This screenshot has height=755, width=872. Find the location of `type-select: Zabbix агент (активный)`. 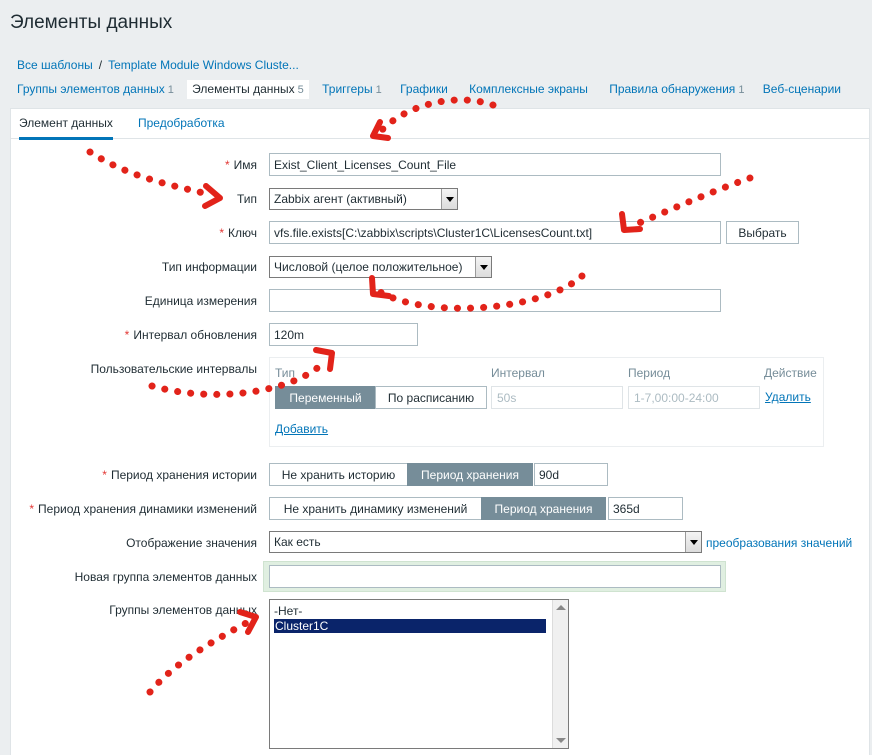

type-select: Zabbix агент (активный) is located at coordinates (363, 199).